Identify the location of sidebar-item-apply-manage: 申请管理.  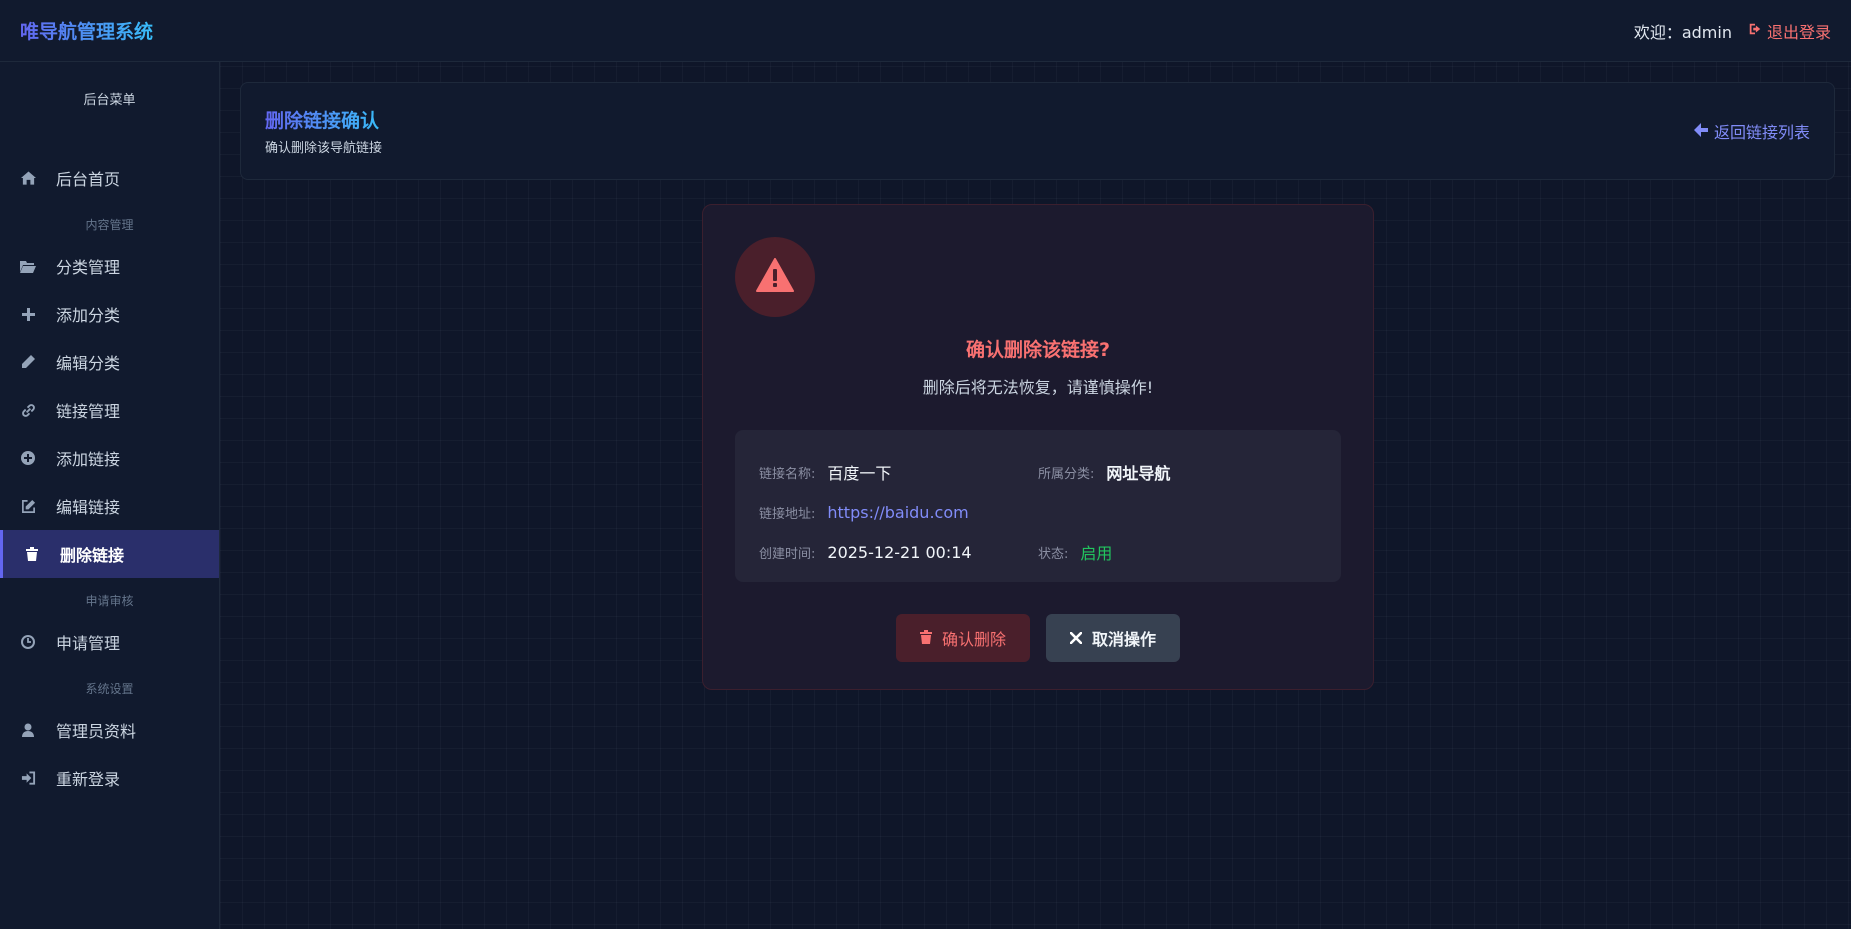
(109, 642).